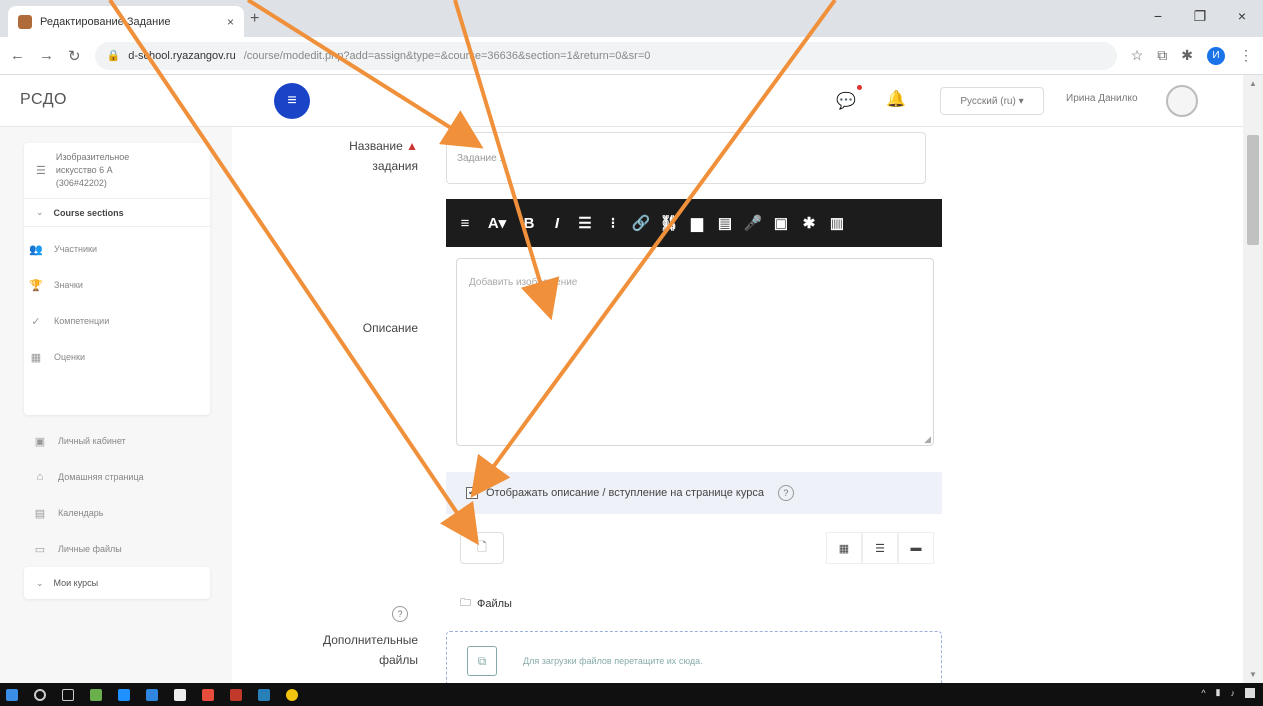  I want to click on drawer-item-dashboard: ▣ Личный кабинет, so click(121, 441).